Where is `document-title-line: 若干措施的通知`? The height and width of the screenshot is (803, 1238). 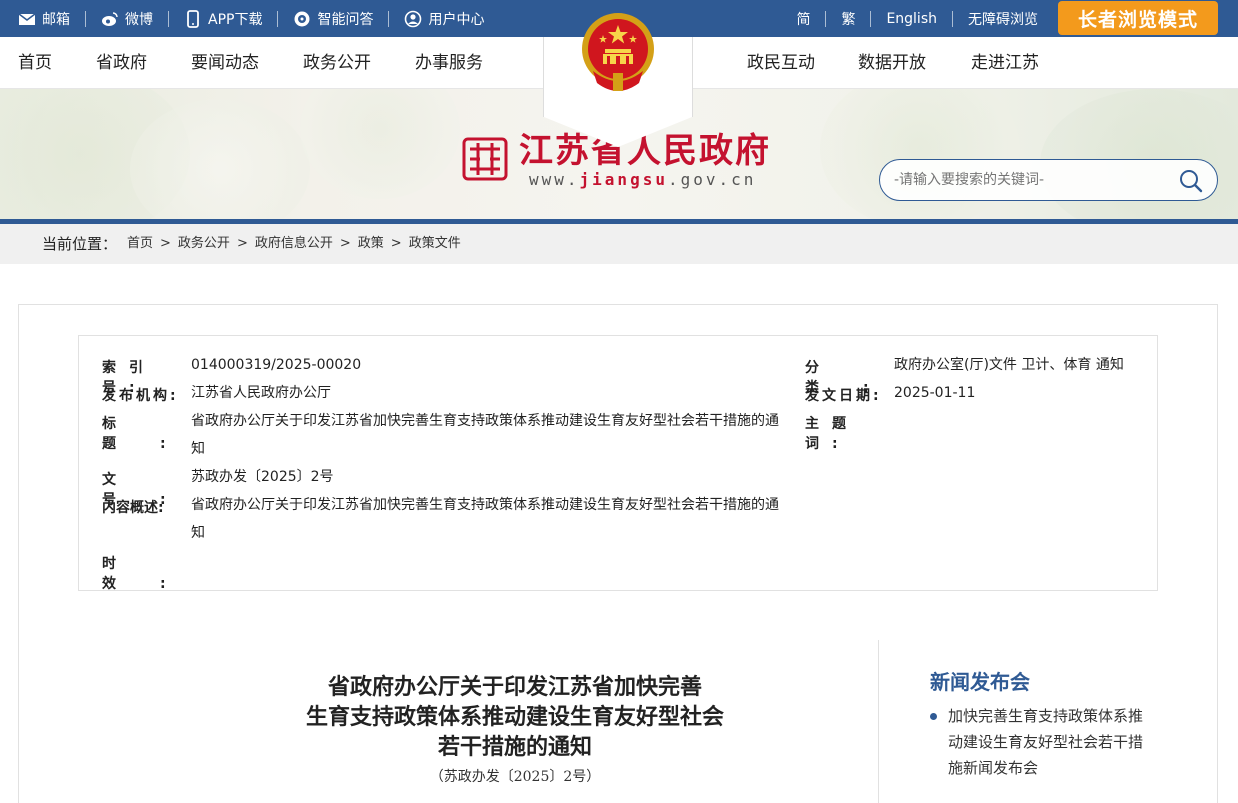
document-title-line: 若干措施的通知 is located at coordinates (514, 747).